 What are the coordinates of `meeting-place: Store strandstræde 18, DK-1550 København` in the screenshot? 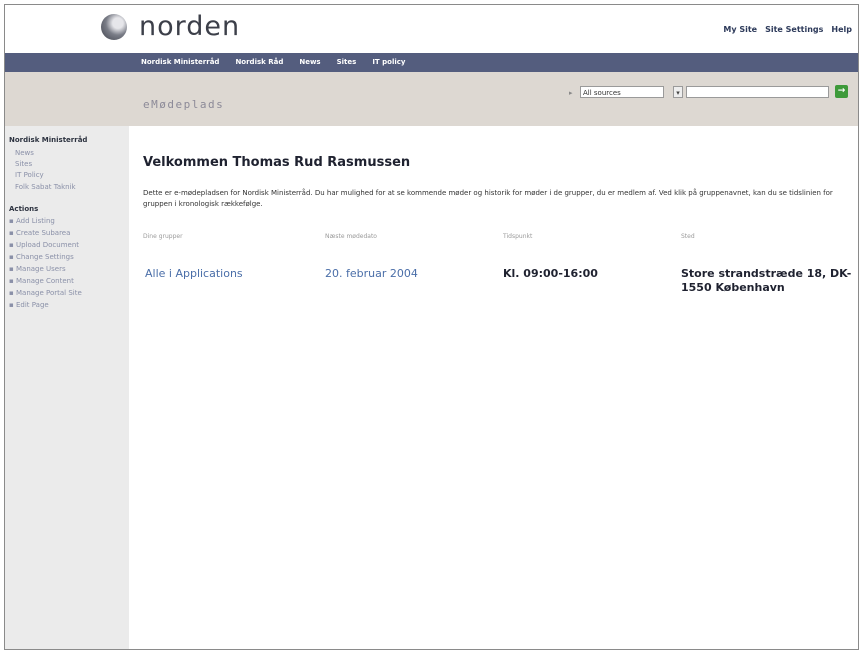 It's located at (766, 280).